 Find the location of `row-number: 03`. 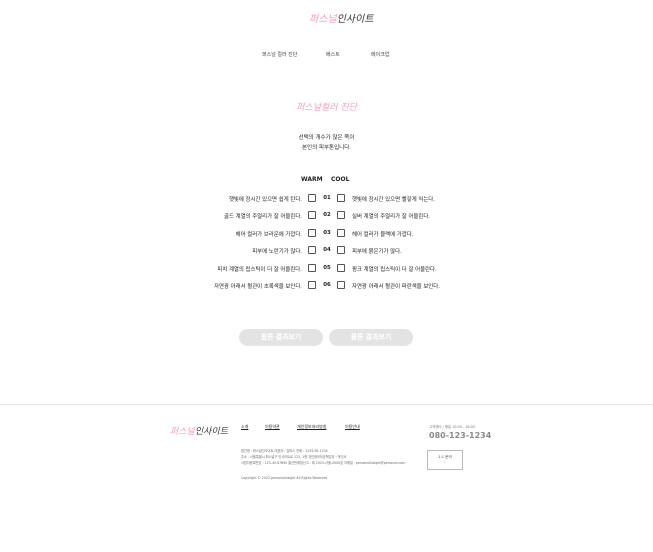

row-number: 03 is located at coordinates (327, 233).